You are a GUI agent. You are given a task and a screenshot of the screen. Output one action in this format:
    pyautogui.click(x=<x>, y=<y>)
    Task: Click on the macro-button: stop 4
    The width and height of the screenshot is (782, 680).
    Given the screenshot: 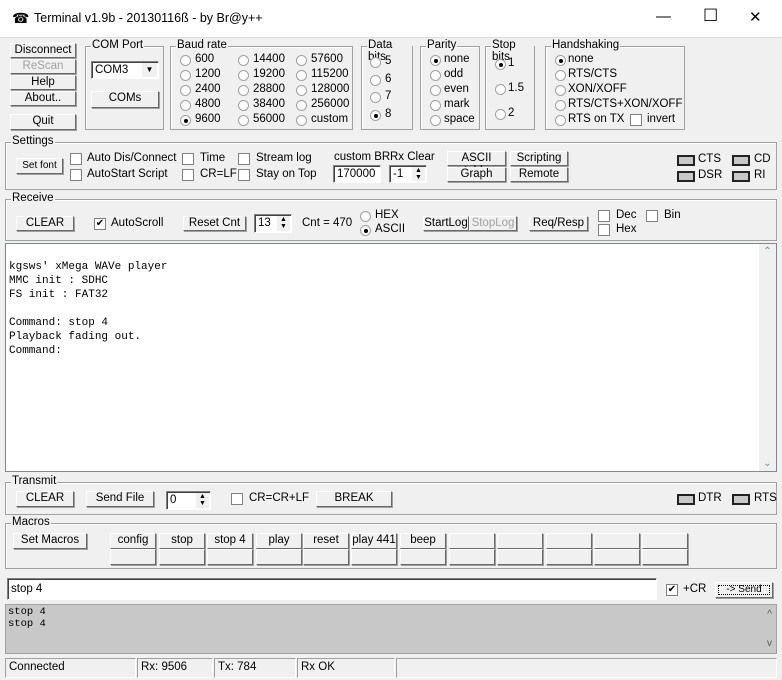 What is the action you would take?
    pyautogui.click(x=230, y=541)
    